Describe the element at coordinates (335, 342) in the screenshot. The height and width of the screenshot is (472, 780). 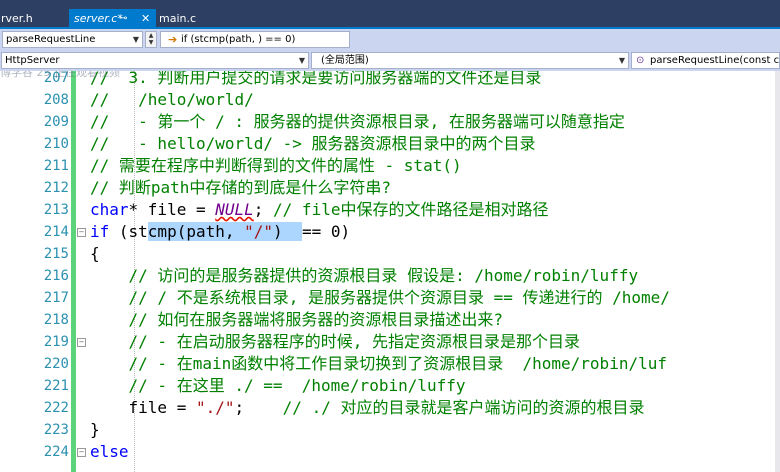
I see `code-text: // - 在启动服务器程序的时候, 先指定资源根目录是那个目录` at that location.